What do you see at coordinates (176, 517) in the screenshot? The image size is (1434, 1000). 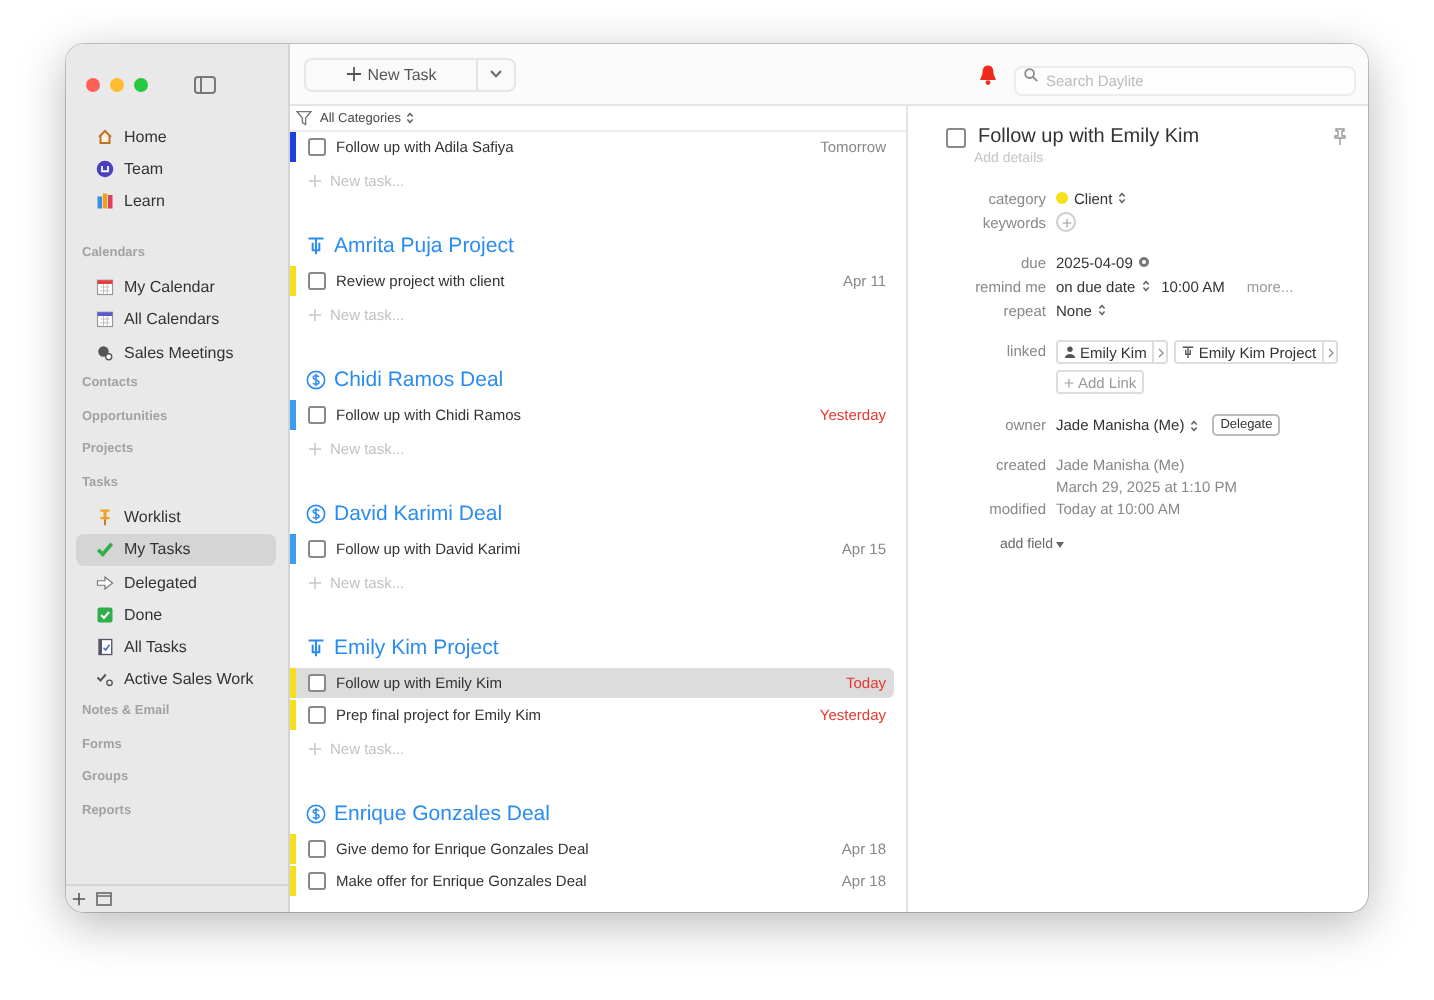 I see `sidebar-item: Worklist` at bounding box center [176, 517].